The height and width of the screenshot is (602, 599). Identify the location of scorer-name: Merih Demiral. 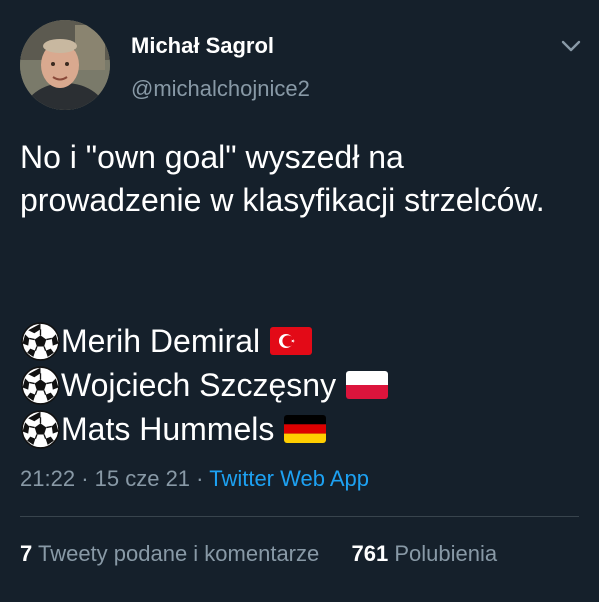
(161, 341).